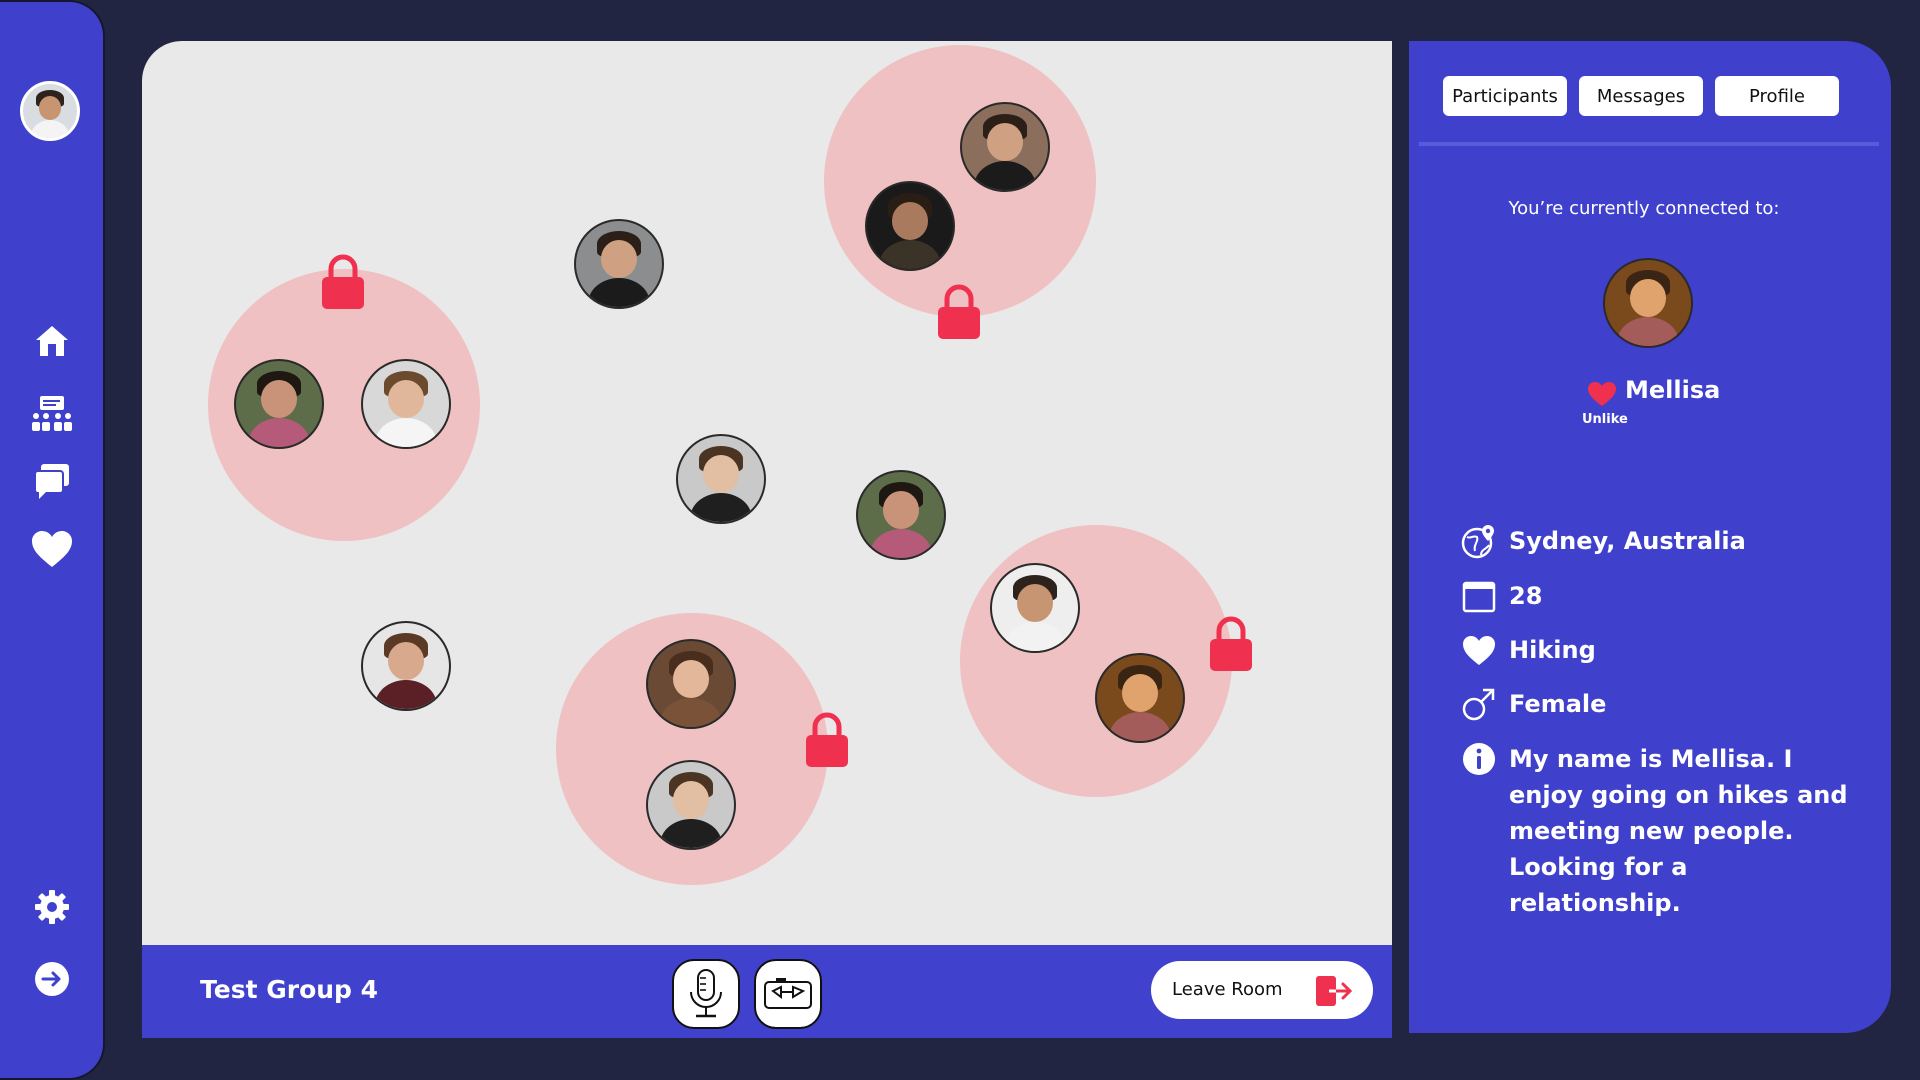 Image resolution: width=1920 pixels, height=1080 pixels. Describe the element at coordinates (1552, 650) in the screenshot. I see `interest-text: Hiking` at that location.